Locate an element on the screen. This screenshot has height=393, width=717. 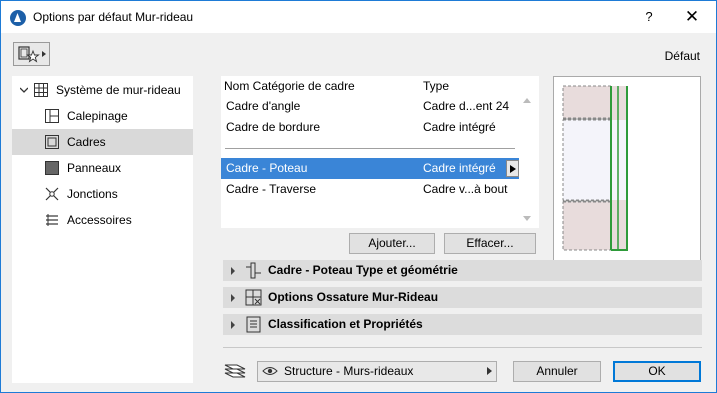
tree-item-label: Cadres is located at coordinates (86, 142).